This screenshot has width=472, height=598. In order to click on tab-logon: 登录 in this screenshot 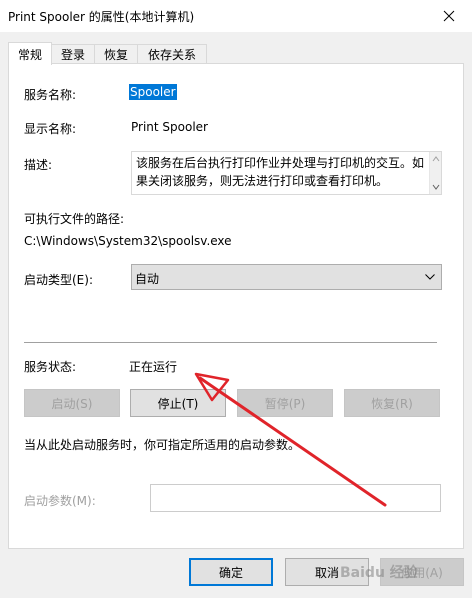, I will do `click(73, 54)`.